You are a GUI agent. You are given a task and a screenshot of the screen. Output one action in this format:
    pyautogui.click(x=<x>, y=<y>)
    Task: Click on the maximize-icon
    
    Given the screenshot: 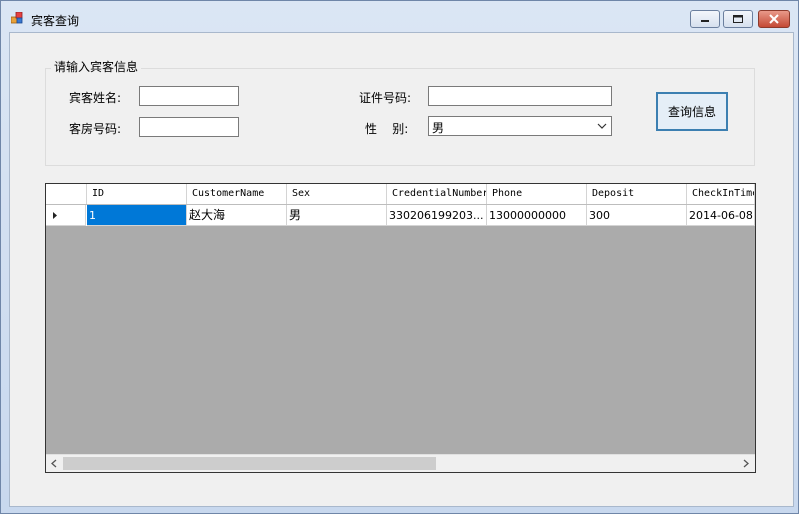 What is the action you would take?
    pyautogui.click(x=738, y=19)
    